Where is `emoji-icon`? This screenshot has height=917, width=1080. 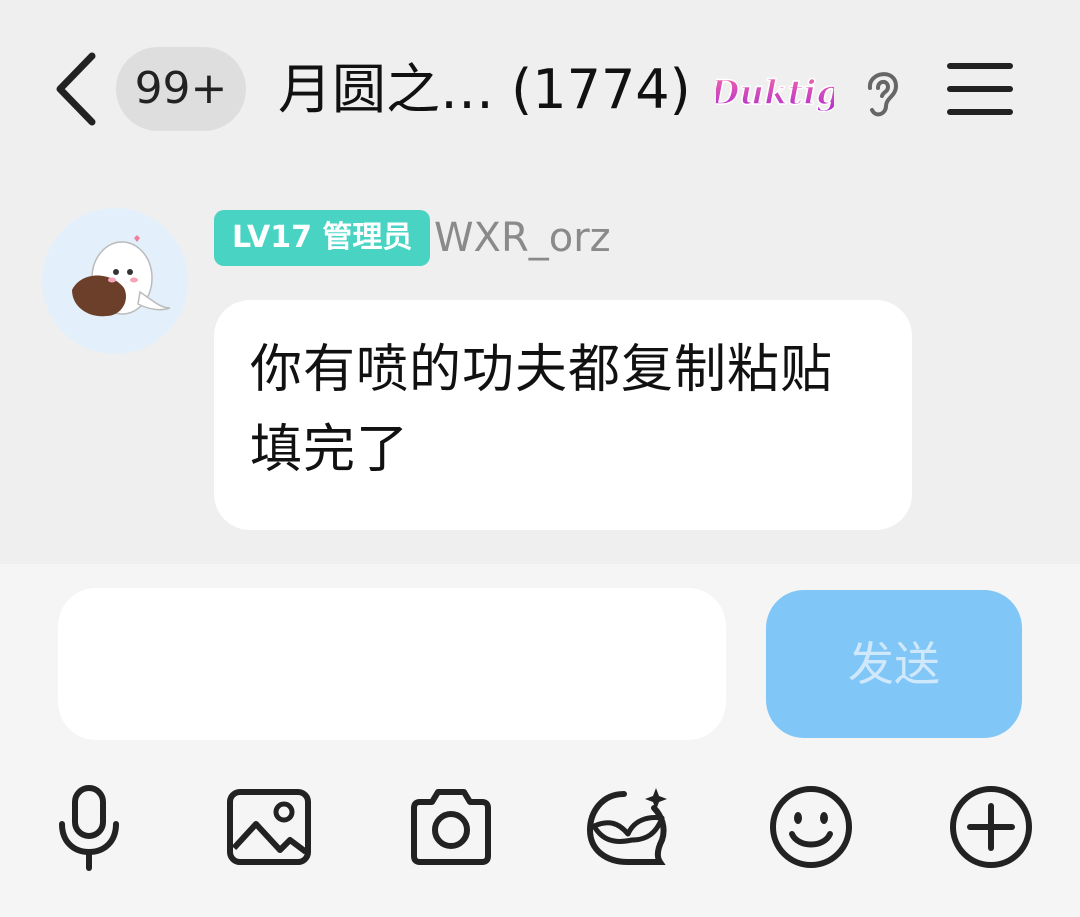
emoji-icon is located at coordinates (811, 827).